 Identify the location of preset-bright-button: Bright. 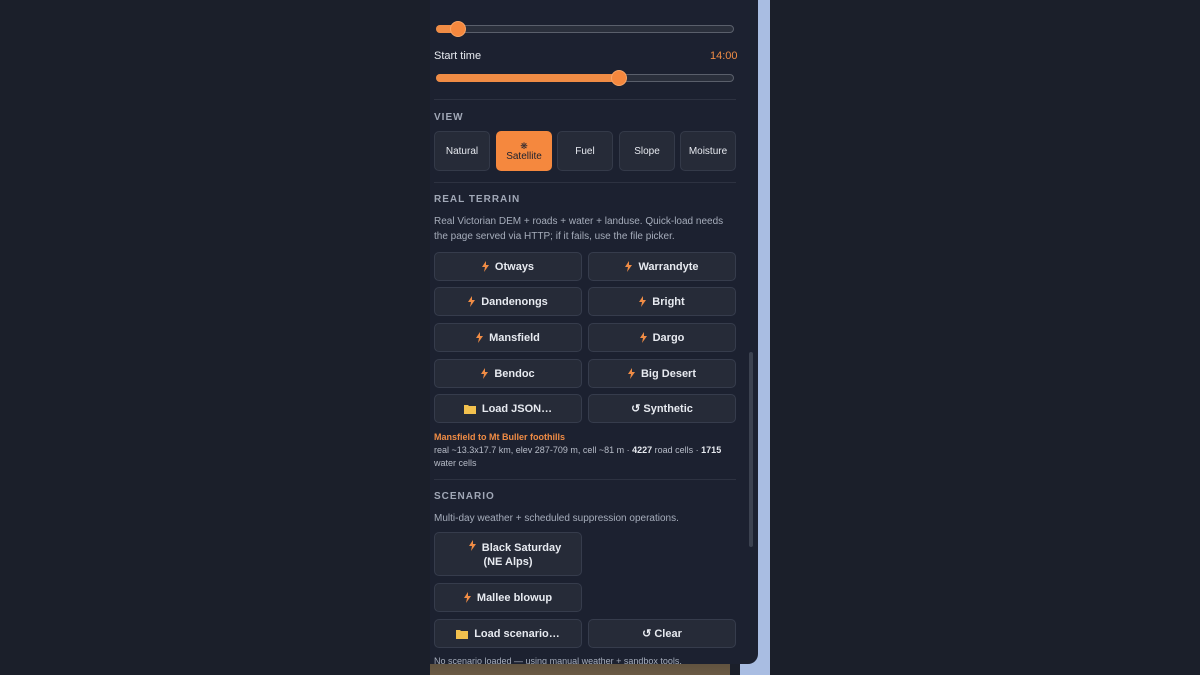
(662, 301).